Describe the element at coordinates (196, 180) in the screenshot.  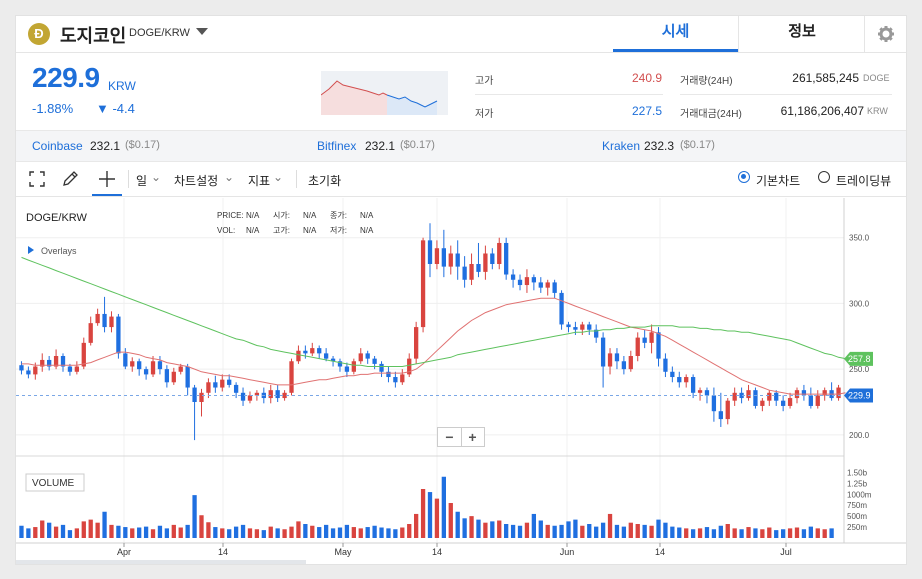
I see `chart-settings-menu: 차트설정` at that location.